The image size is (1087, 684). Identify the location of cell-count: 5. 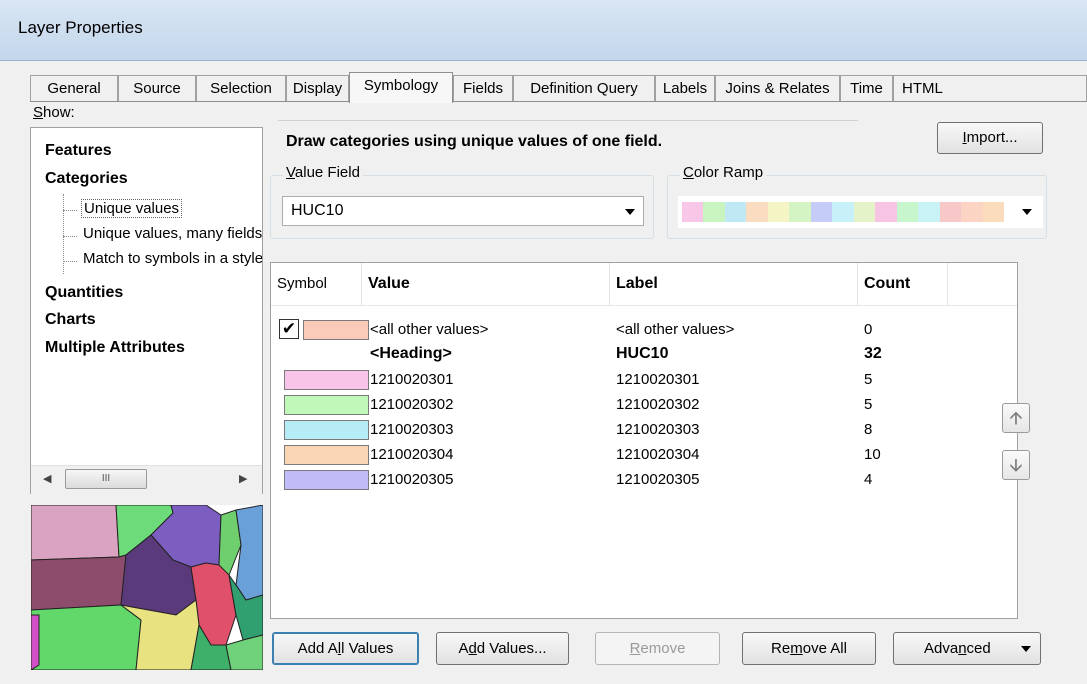
(868, 404).